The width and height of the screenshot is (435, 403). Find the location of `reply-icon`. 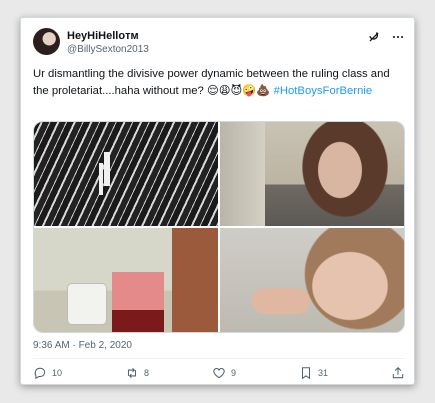

reply-icon is located at coordinates (40, 373).